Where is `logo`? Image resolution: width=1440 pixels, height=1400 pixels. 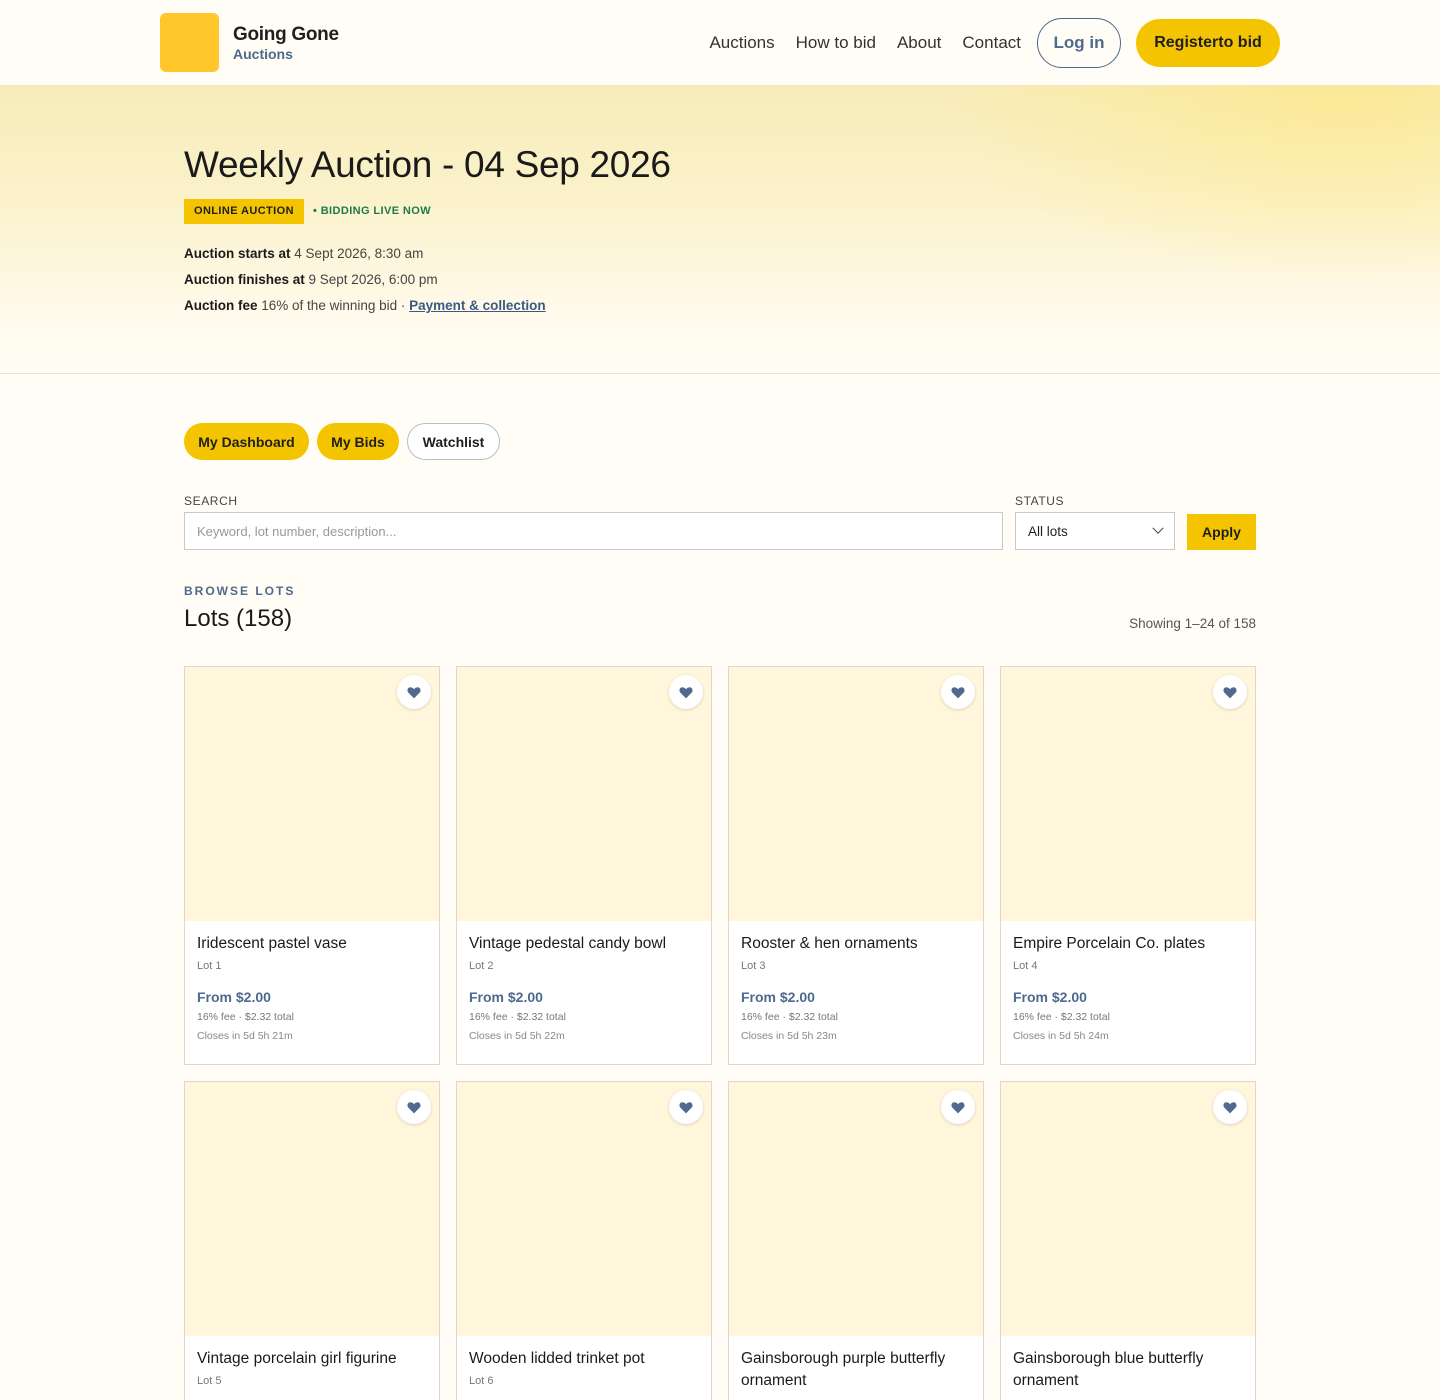
logo is located at coordinates (189, 42).